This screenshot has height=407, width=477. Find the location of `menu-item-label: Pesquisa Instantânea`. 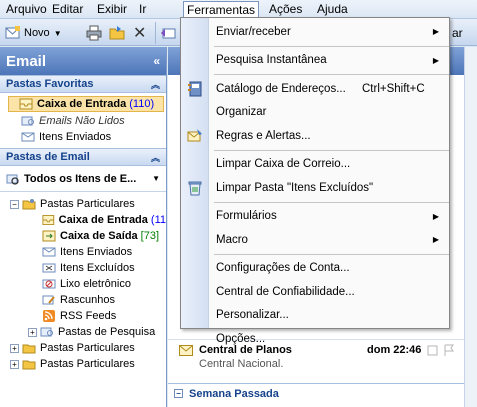

menu-item-label: Pesquisa Instantânea is located at coordinates (271, 60).